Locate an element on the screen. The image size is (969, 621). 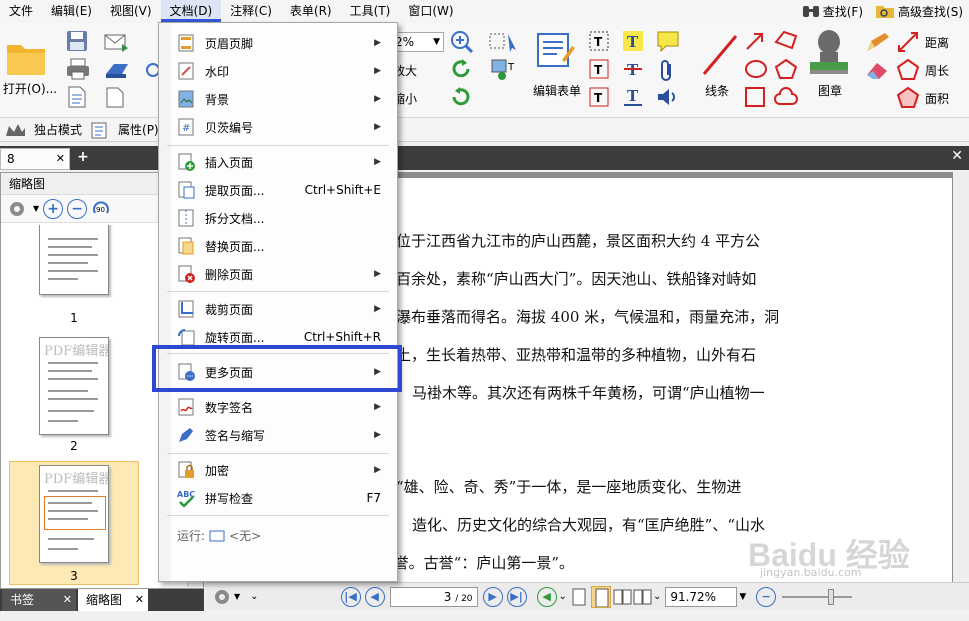
scan-icon is located at coordinates (117, 70).